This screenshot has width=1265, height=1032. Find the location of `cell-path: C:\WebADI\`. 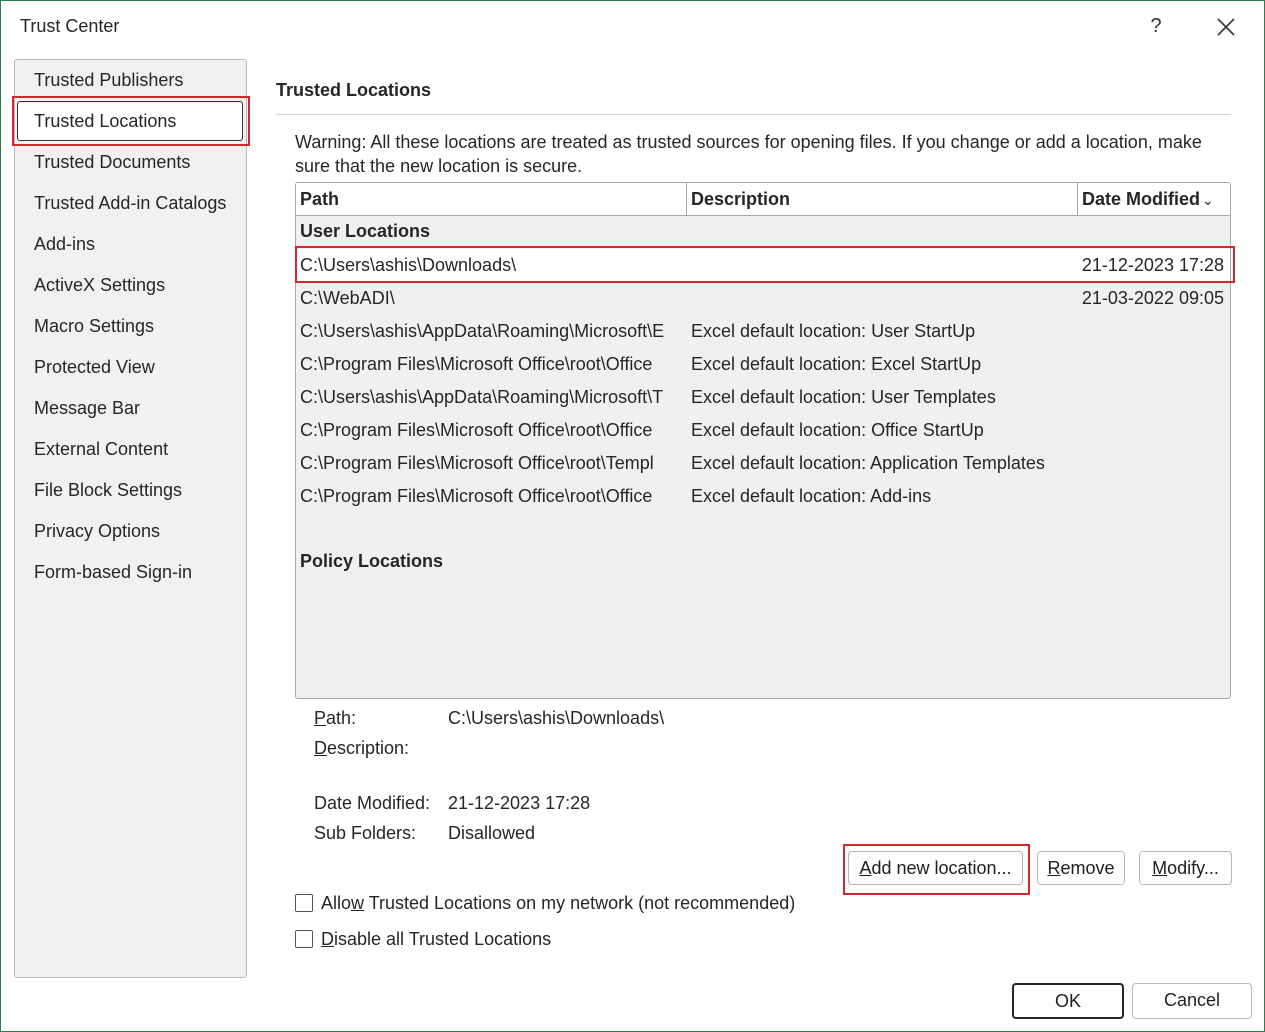

cell-path: C:\WebADI\ is located at coordinates (347, 298).